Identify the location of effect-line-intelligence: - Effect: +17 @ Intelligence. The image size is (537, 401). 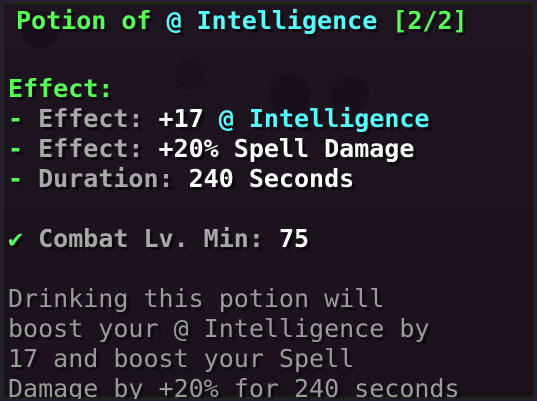
(218, 119).